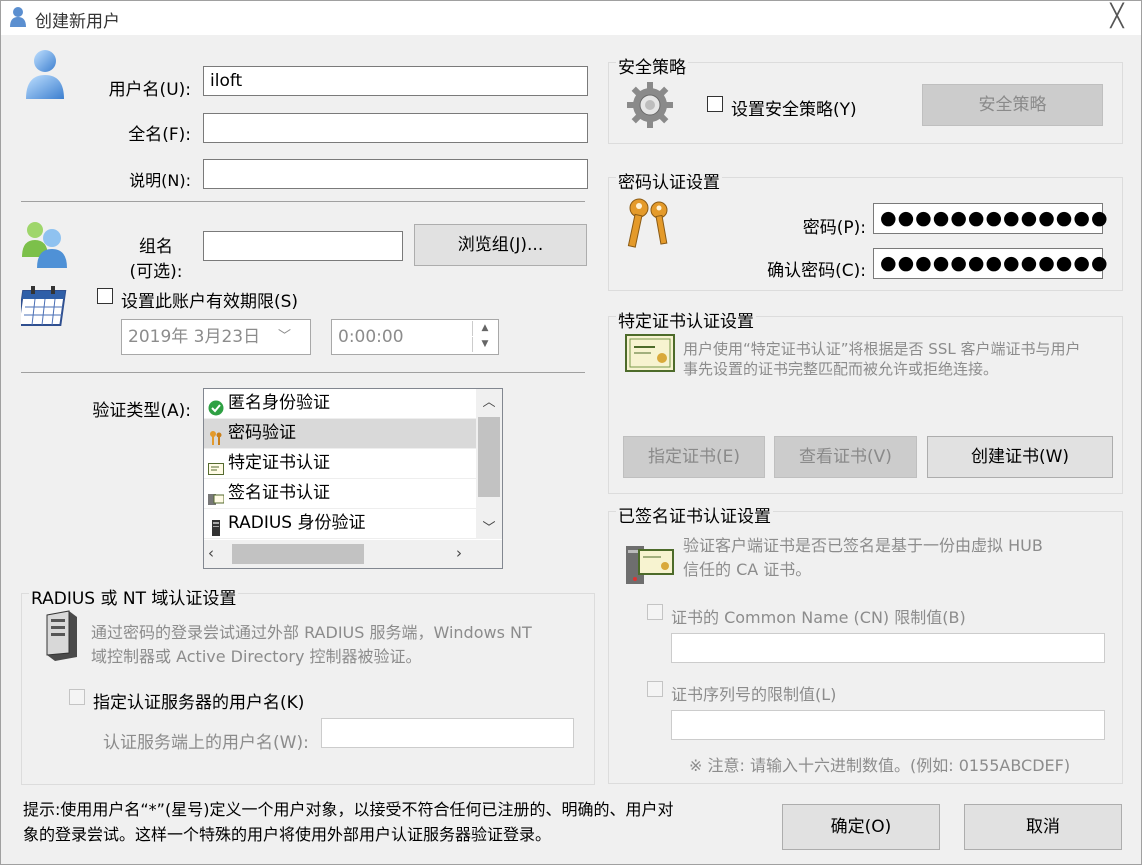  What do you see at coordinates (149, 90) in the screenshot?
I see `username-label: 用户名(U):` at bounding box center [149, 90].